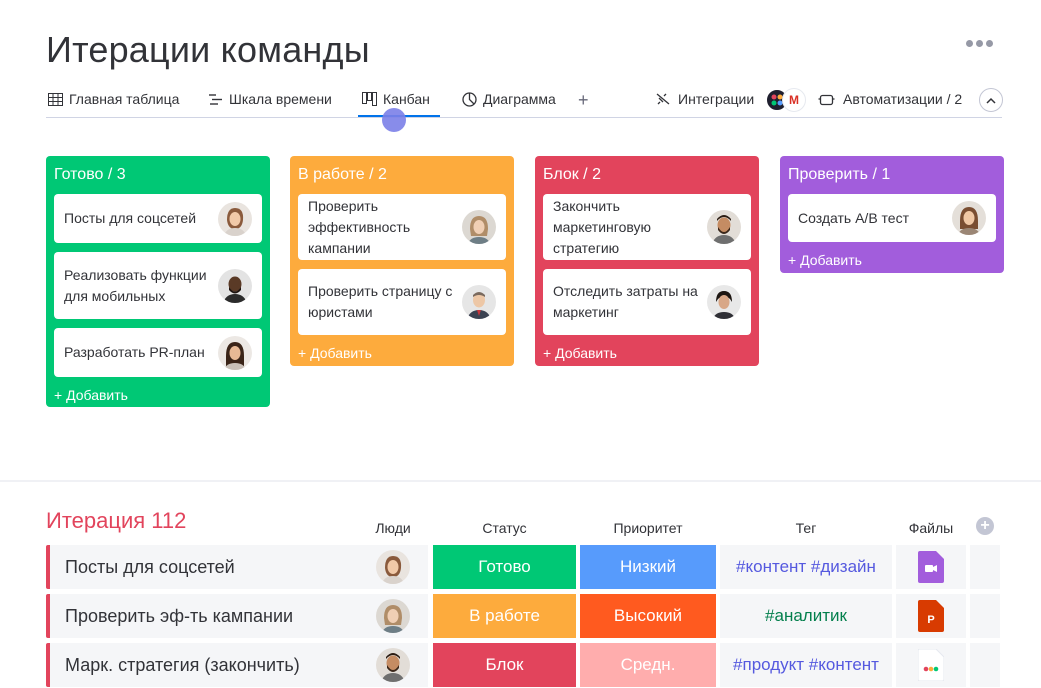  Describe the element at coordinates (854, 217) in the screenshot. I see `card-title: Создать A/B тест` at that location.